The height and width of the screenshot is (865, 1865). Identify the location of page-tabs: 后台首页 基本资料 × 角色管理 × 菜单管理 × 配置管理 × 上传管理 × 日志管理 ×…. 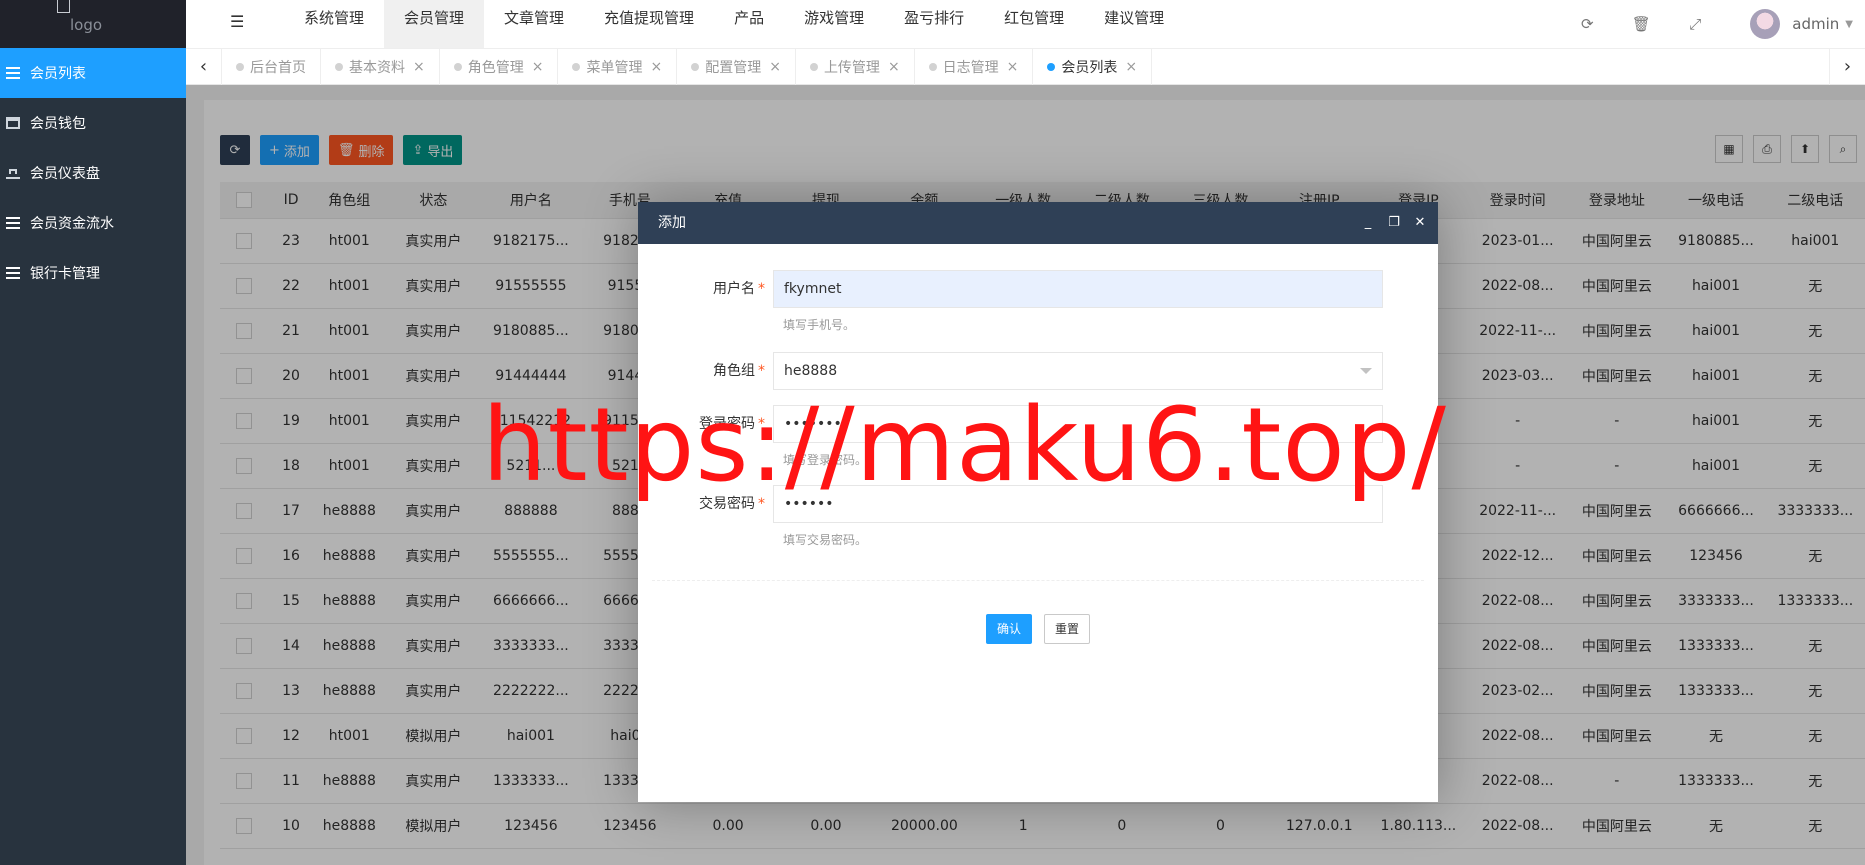
(687, 67).